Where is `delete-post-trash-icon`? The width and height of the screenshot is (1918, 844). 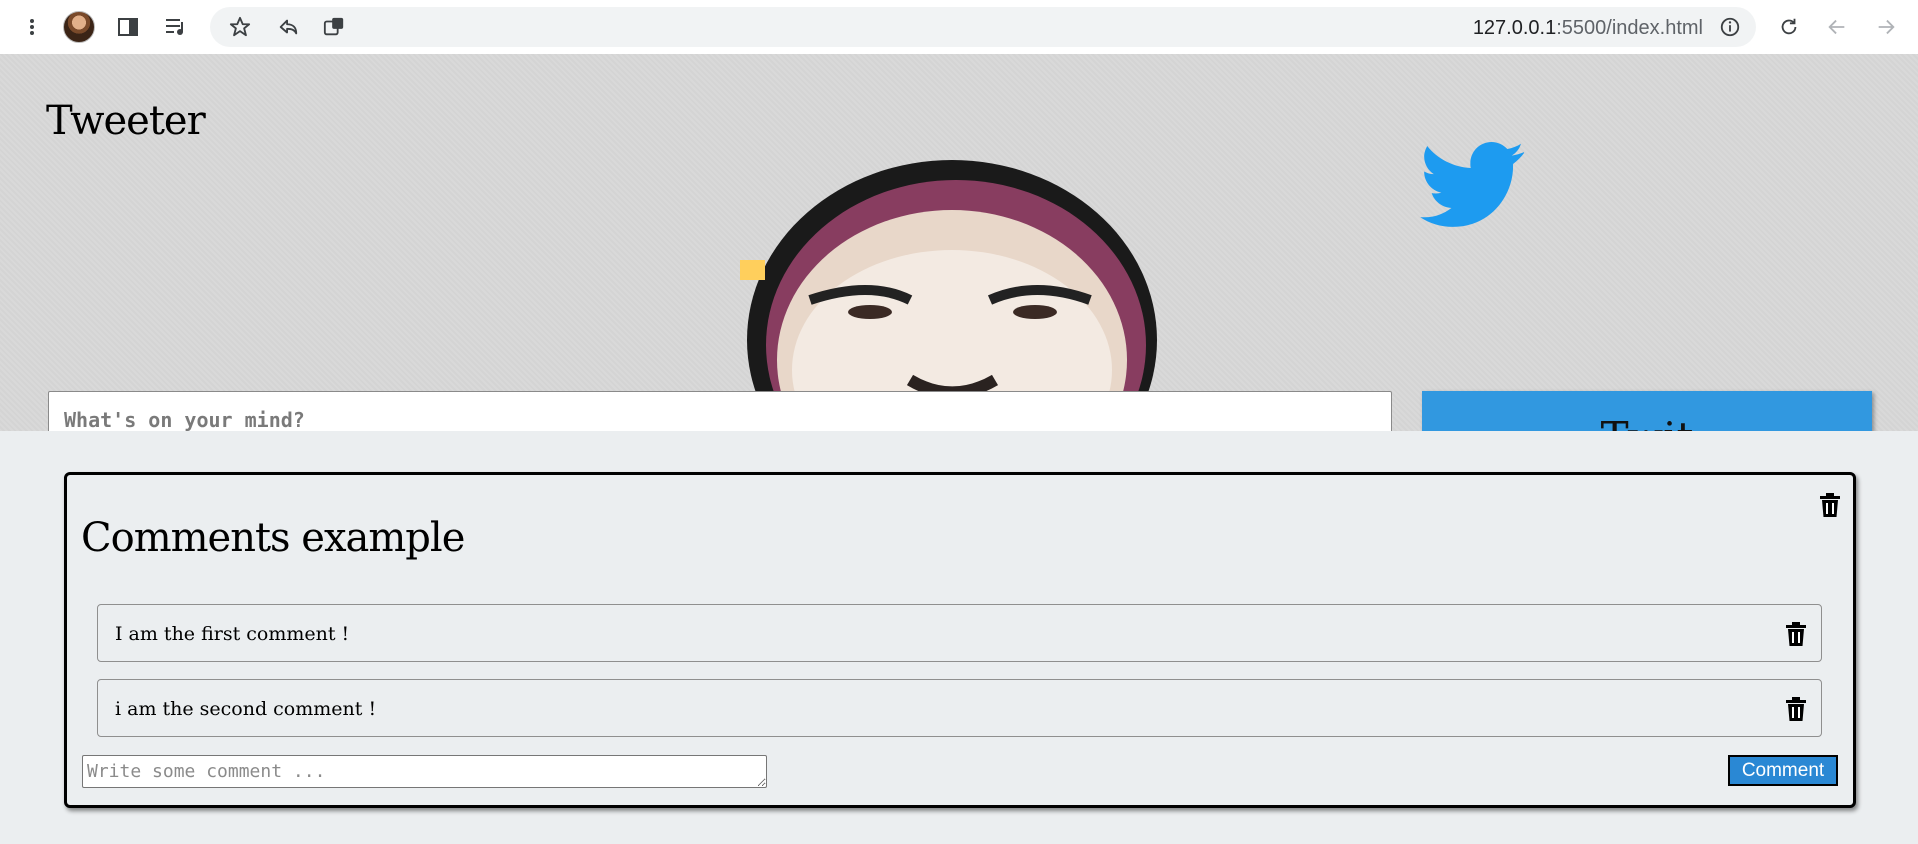 delete-post-trash-icon is located at coordinates (1830, 505).